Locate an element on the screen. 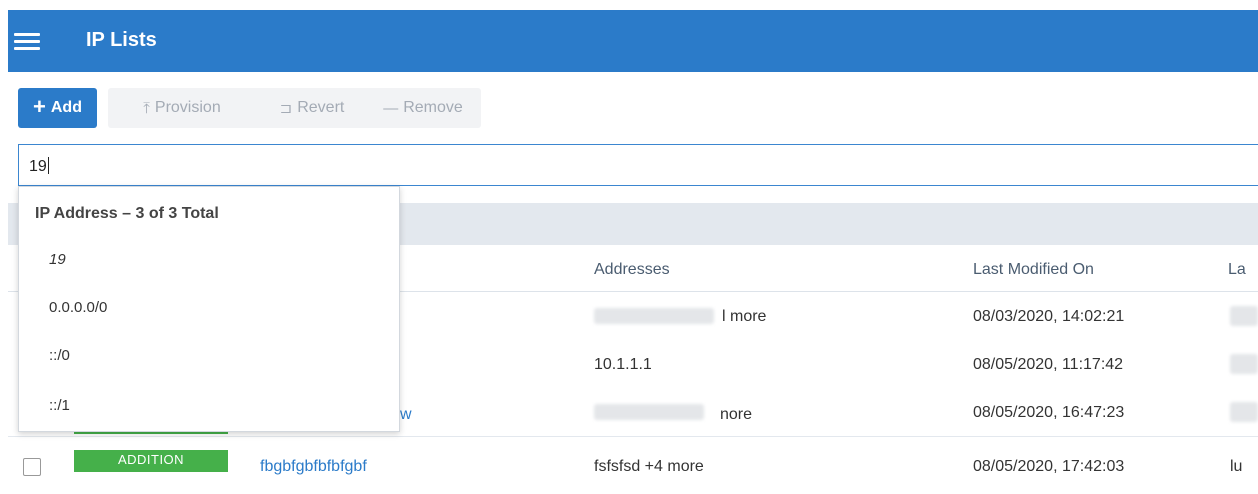  modified-cell: 08/03/2020, 14:02:21 is located at coordinates (1049, 316).